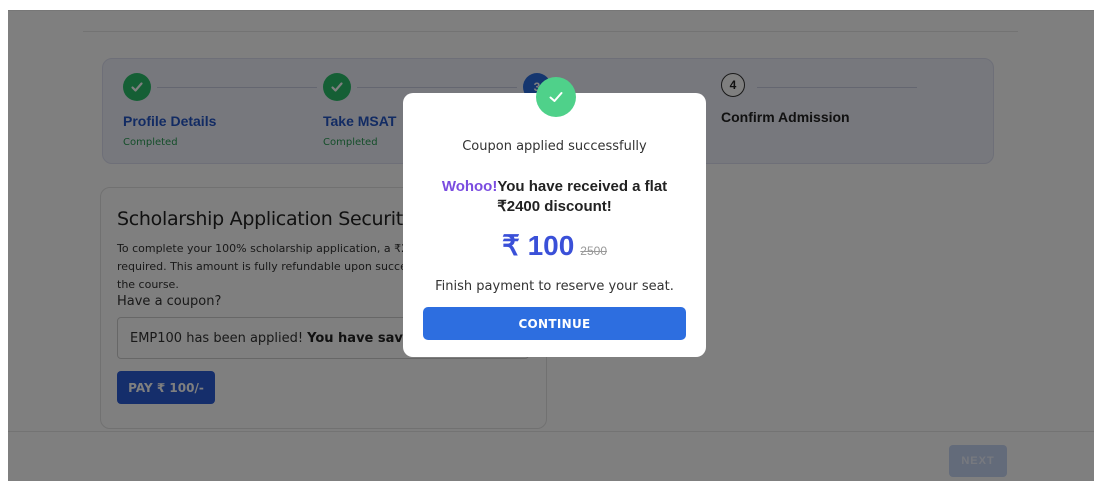  Describe the element at coordinates (582, 196) in the screenshot. I see `headline-text: You have received a flat ₹2400 discount!` at that location.